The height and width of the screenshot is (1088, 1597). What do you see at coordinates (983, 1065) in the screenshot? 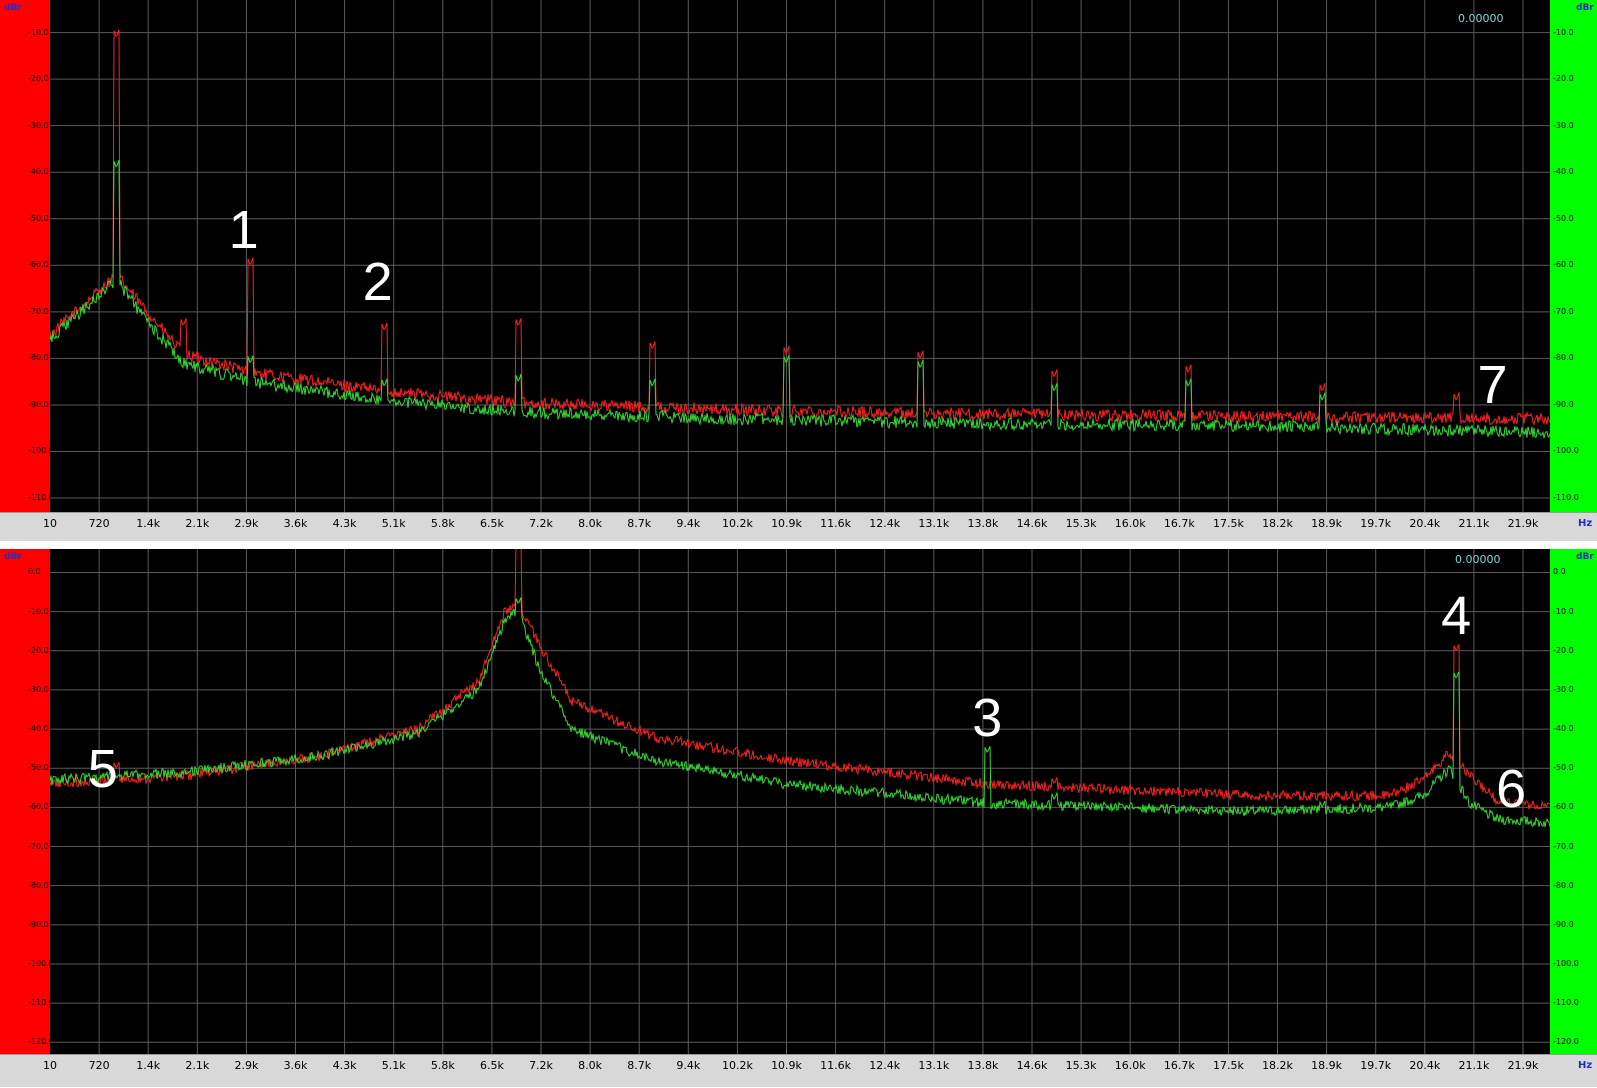
I see `x-tick-label: 13.8k` at bounding box center [983, 1065].